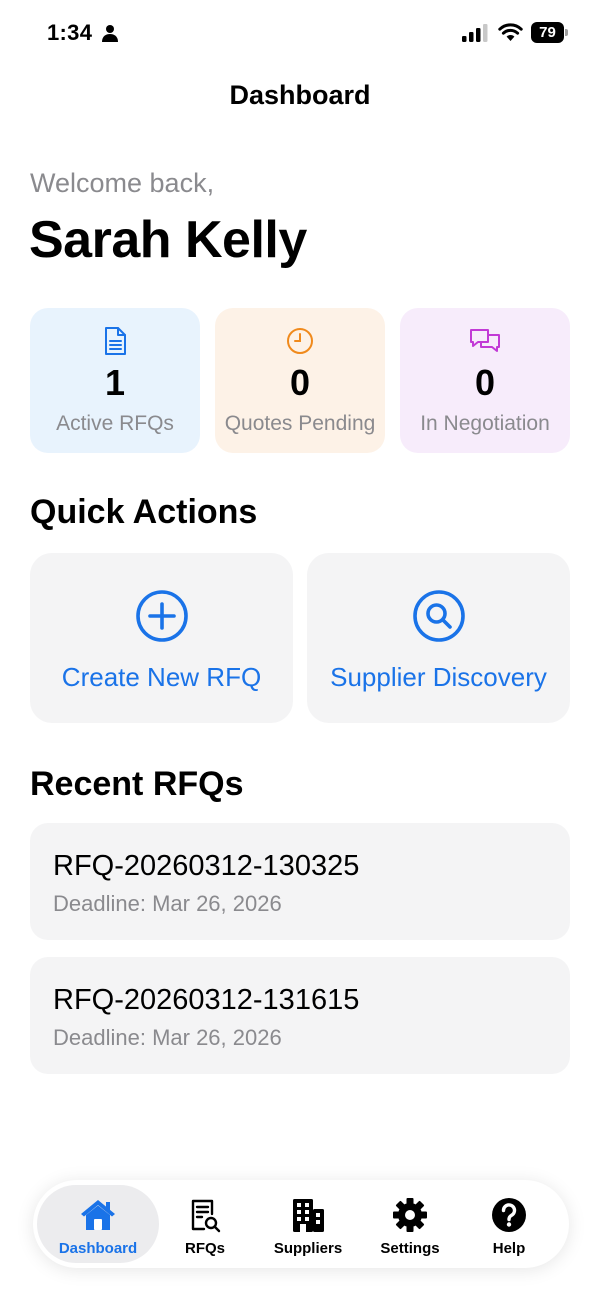 The height and width of the screenshot is (1299, 600). I want to click on stat-label: Active RFQs, so click(115, 423).